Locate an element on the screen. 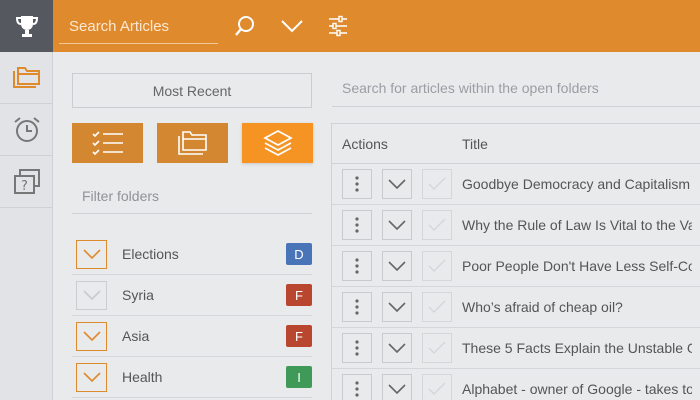 The image size is (700, 400). search-icon is located at coordinates (244, 26).